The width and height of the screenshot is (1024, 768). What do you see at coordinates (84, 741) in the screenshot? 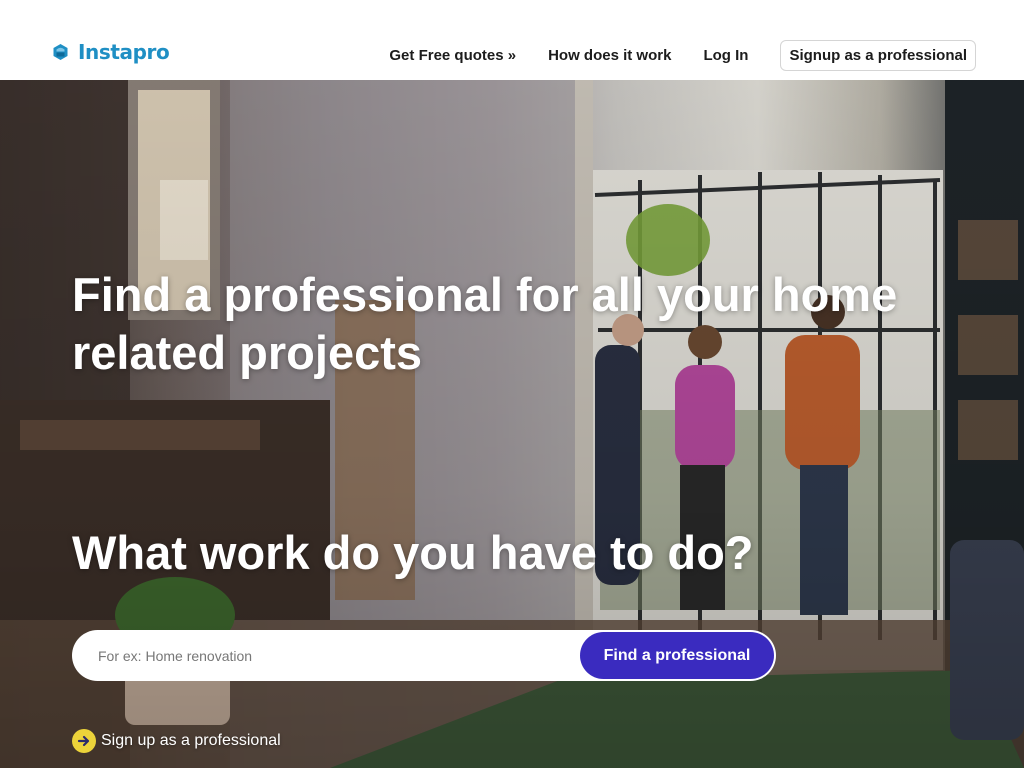
I see `arrow-right-circle-icon` at bounding box center [84, 741].